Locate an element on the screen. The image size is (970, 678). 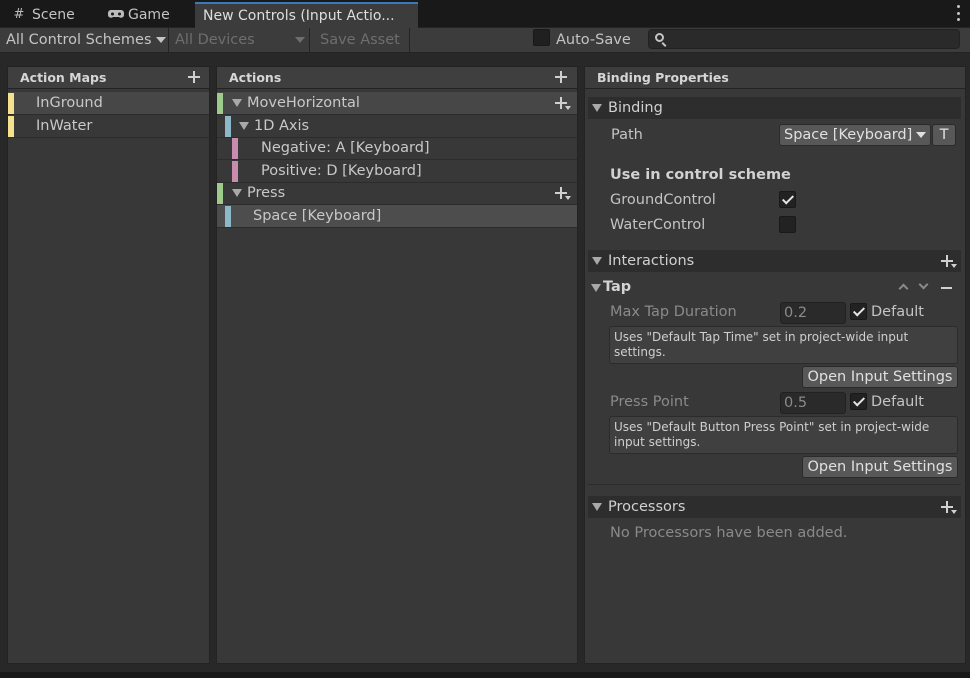
binding-row: Space [Keyboard] is located at coordinates (397, 216).